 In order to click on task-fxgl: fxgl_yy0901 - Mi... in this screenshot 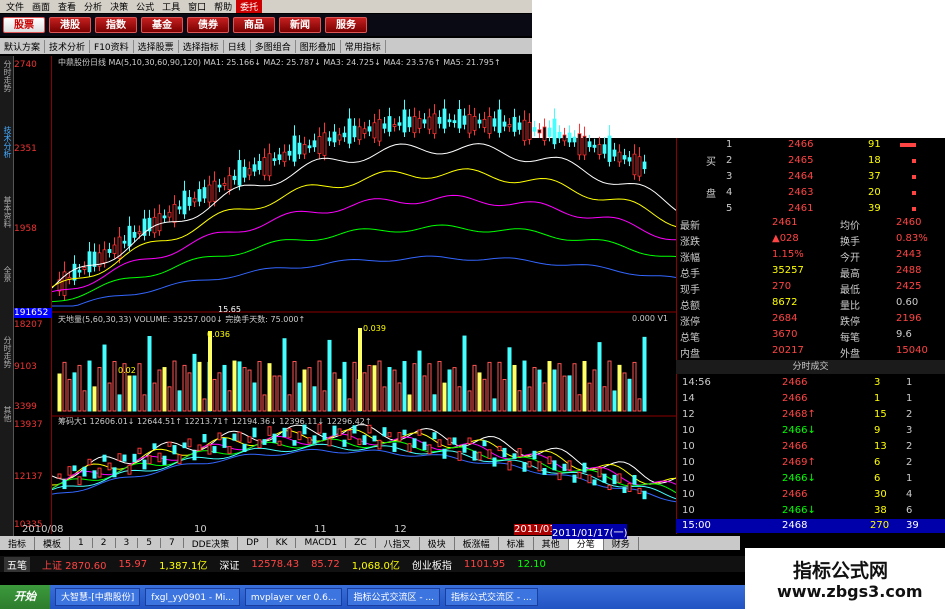, I will do `click(192, 597)`.